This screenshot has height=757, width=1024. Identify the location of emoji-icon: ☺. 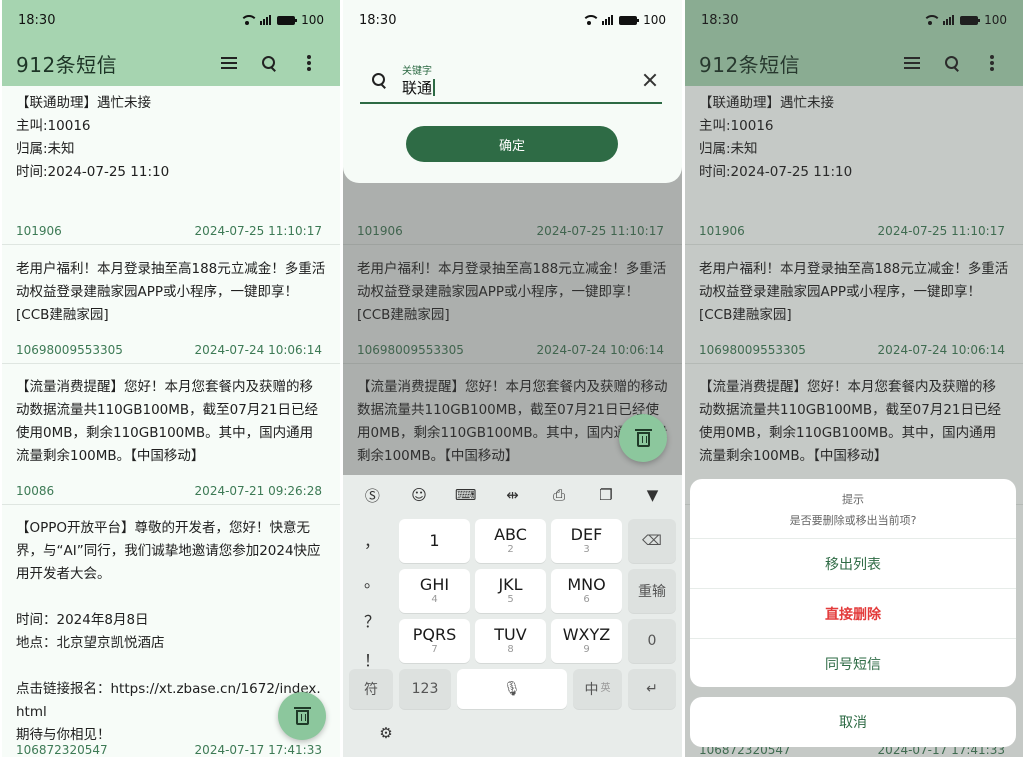
(419, 495).